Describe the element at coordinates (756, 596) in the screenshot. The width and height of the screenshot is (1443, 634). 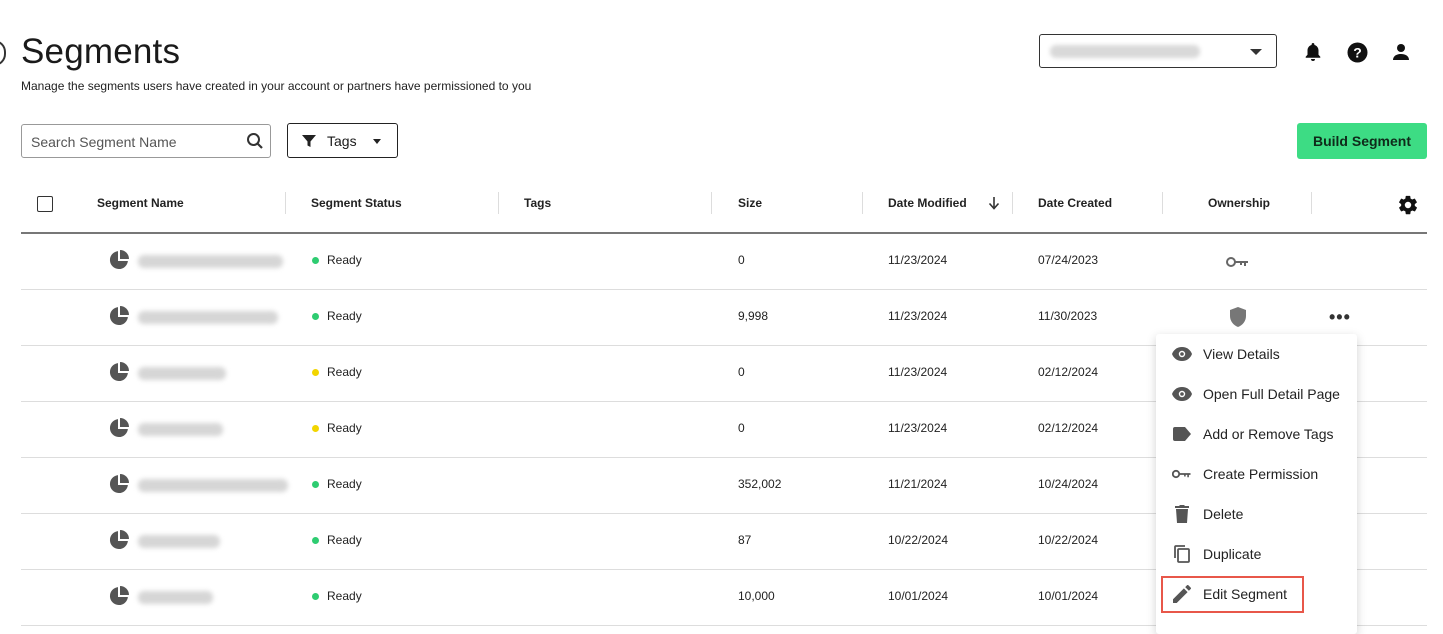
I see `size-value: 10,000` at that location.